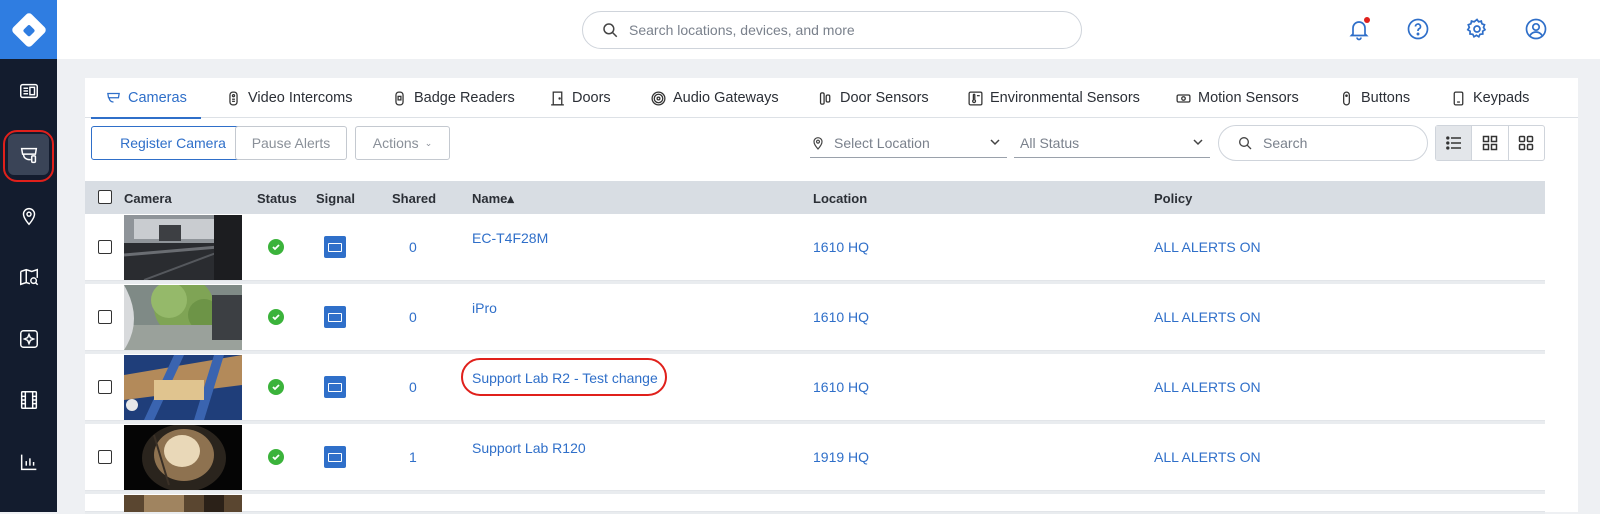 This screenshot has width=1600, height=514. Describe the element at coordinates (557, 98) in the screenshot. I see `door-icon` at that location.